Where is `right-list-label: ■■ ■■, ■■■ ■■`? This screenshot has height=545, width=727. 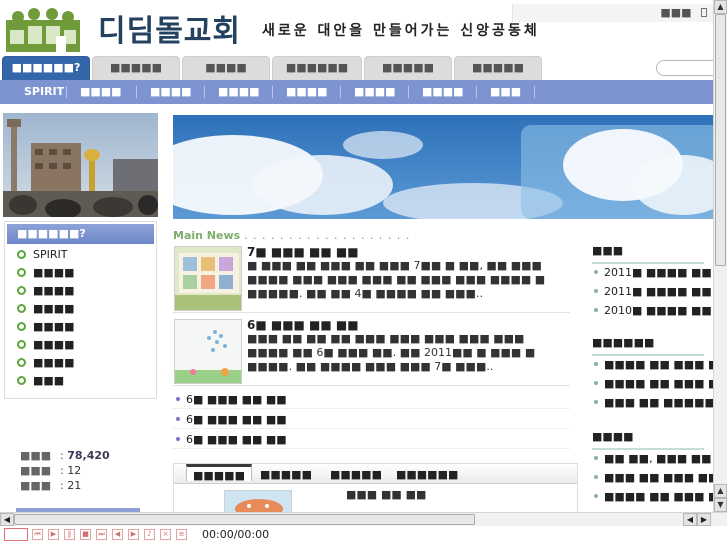 right-list-label: ■■ ■■, ■■■ ■■ is located at coordinates (658, 458).